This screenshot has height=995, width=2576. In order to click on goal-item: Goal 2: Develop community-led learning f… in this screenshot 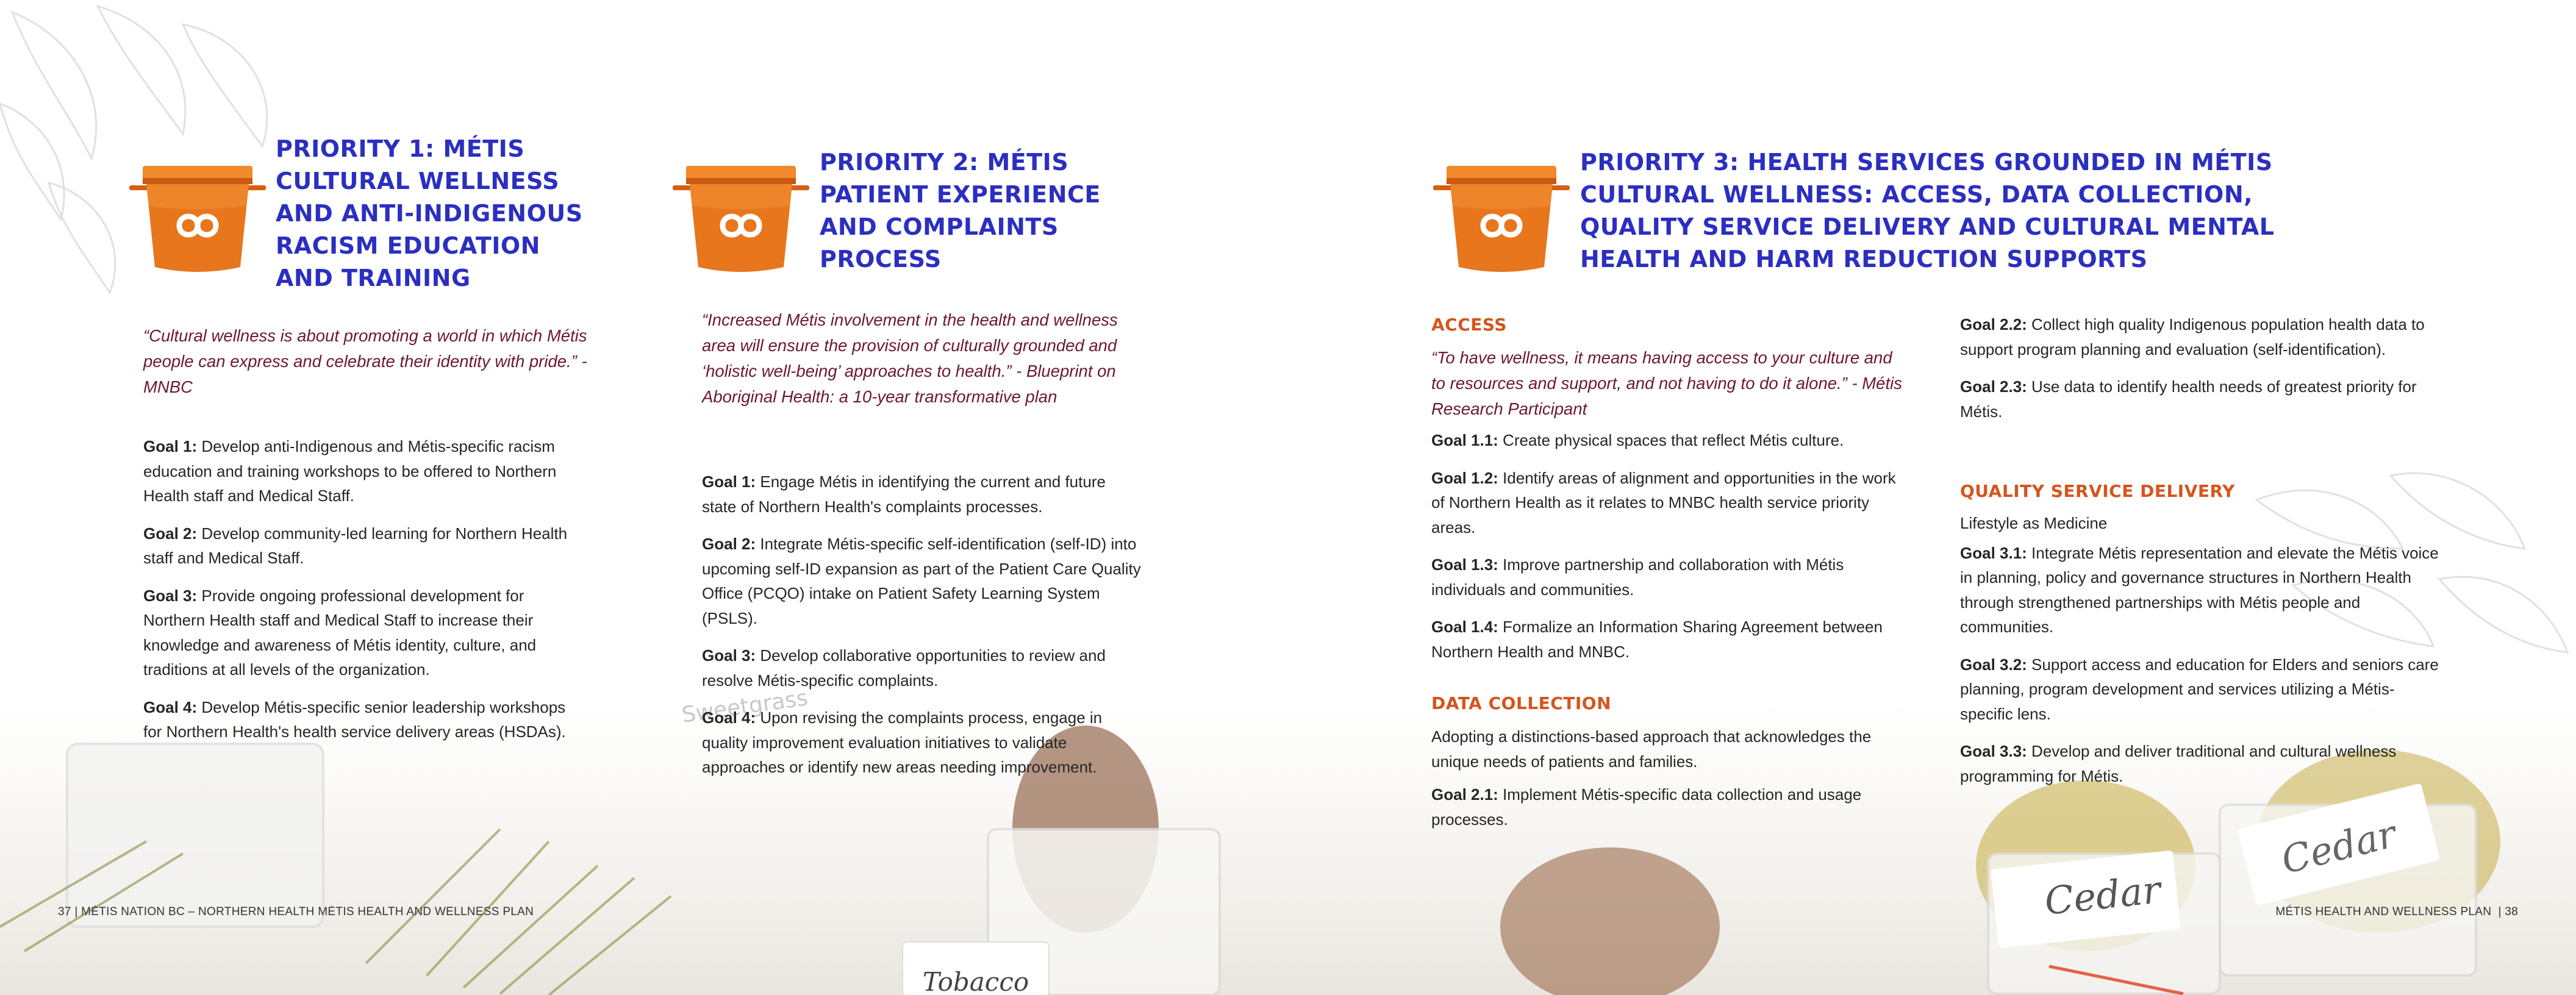, I will do `click(355, 546)`.